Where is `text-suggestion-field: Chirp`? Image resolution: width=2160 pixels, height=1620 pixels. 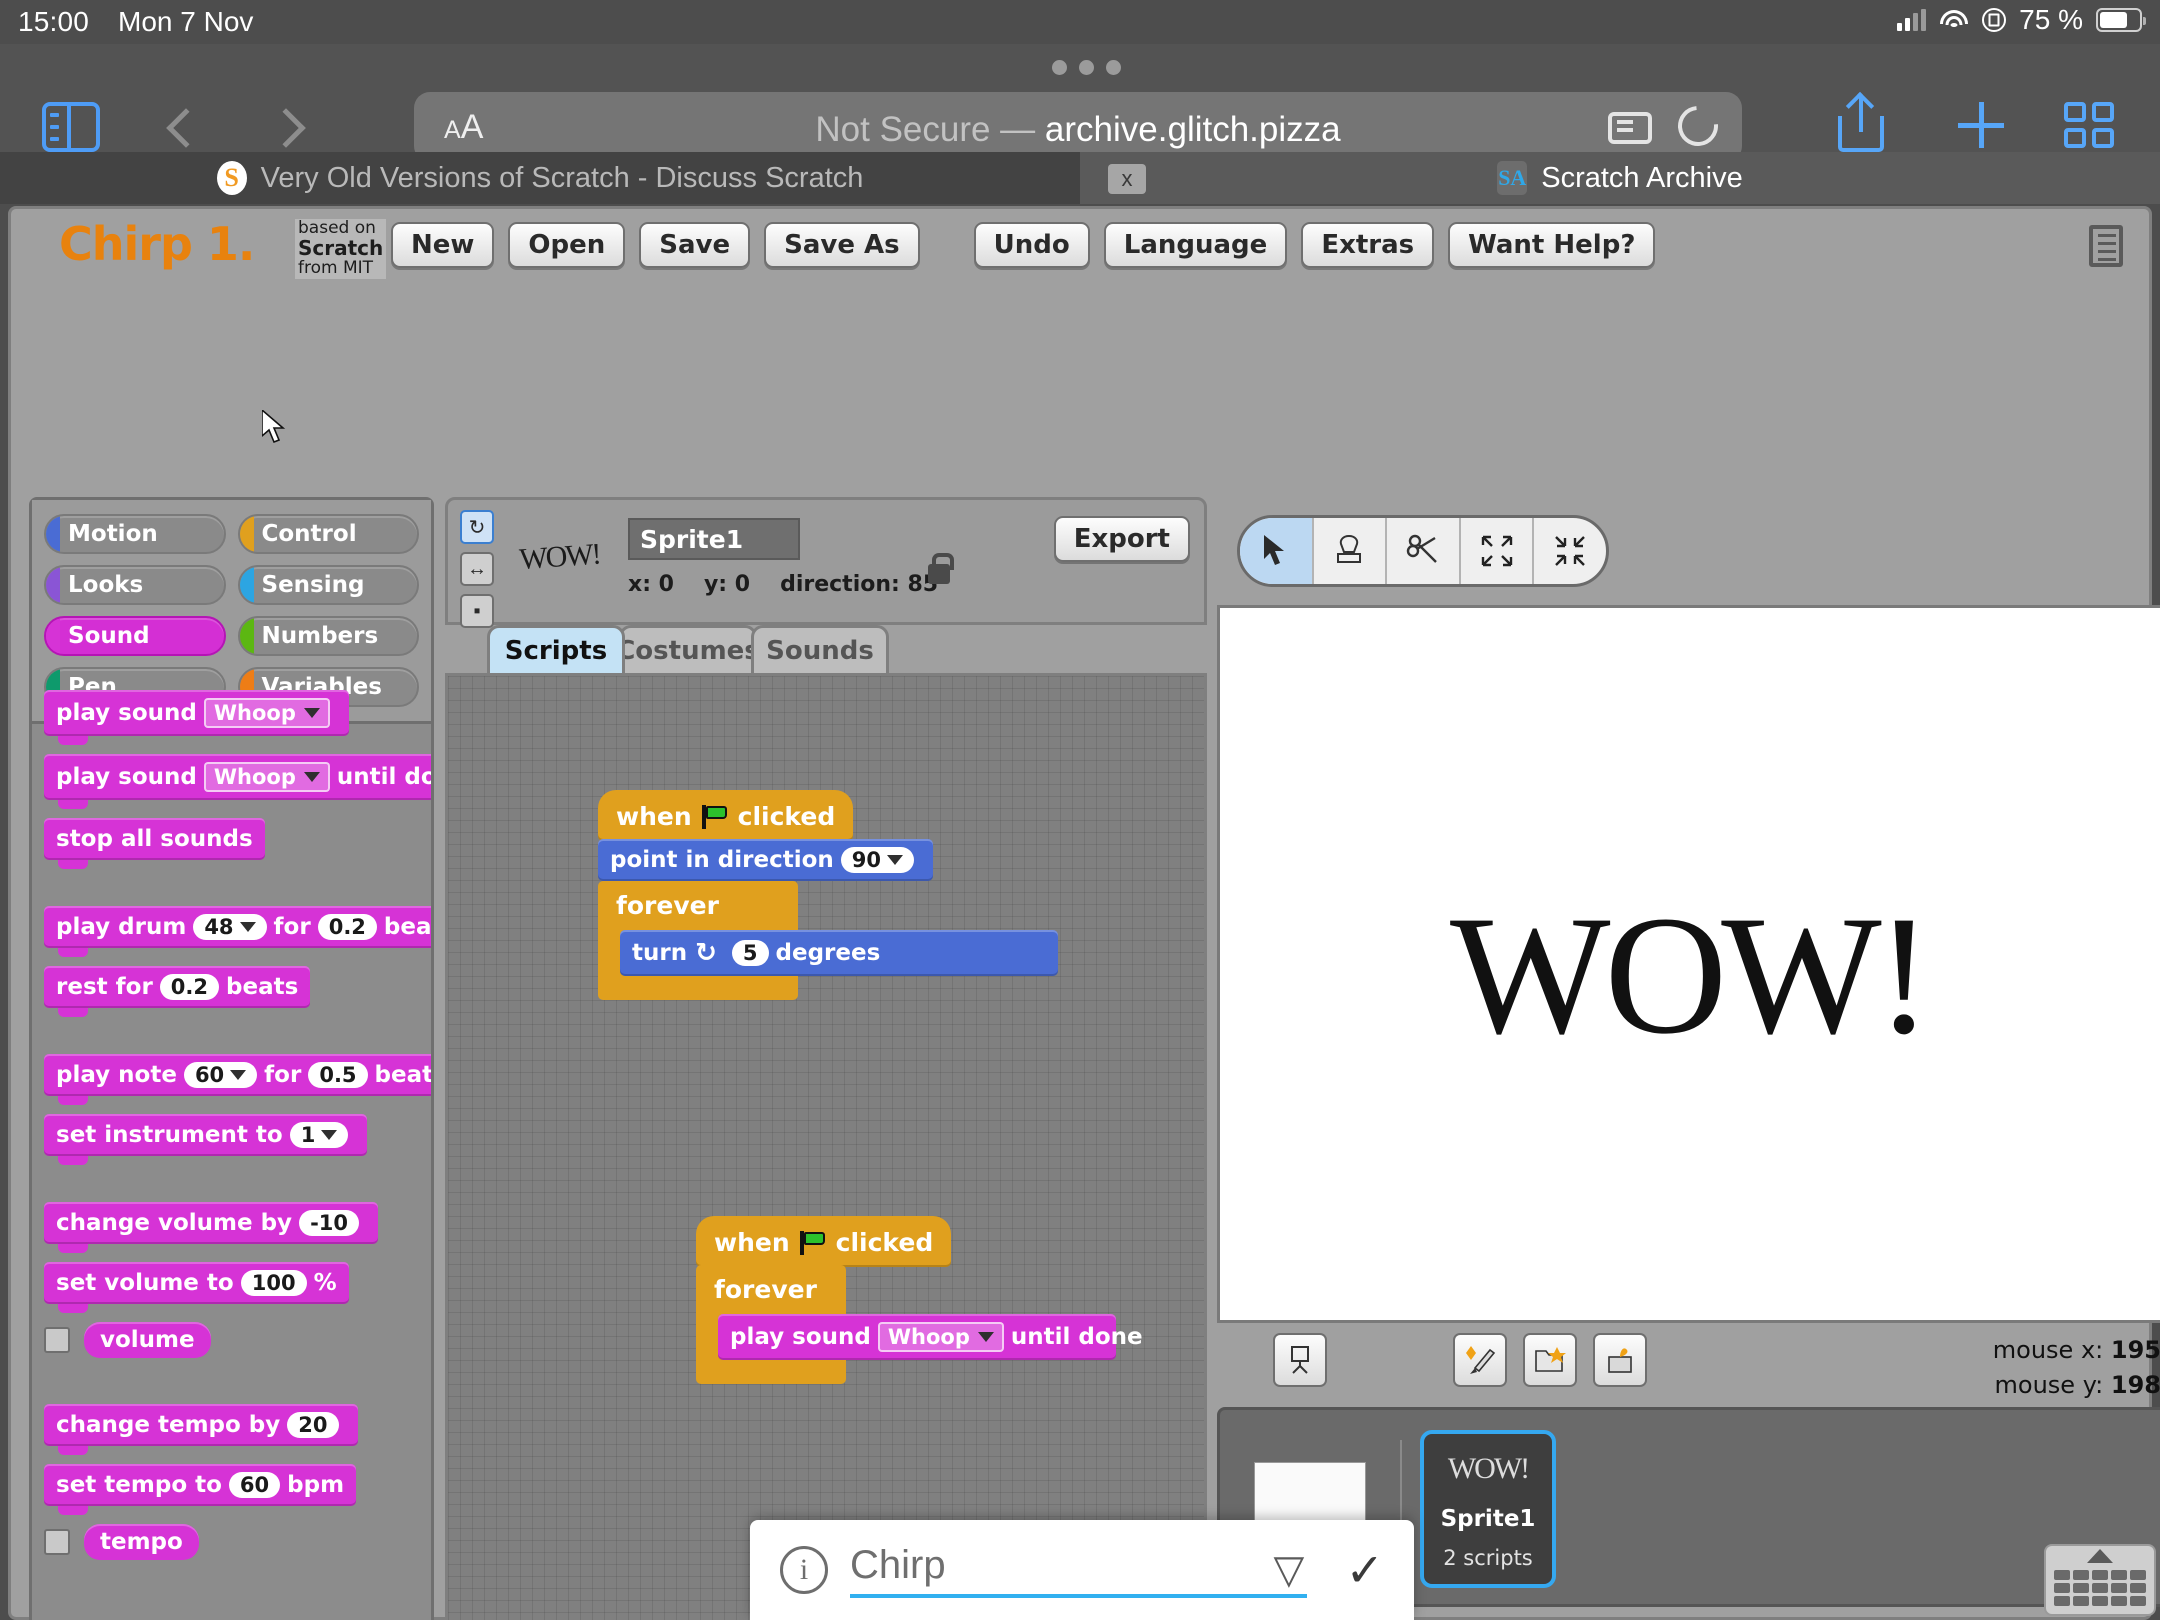
text-suggestion-field: Chirp is located at coordinates (1079, 1570).